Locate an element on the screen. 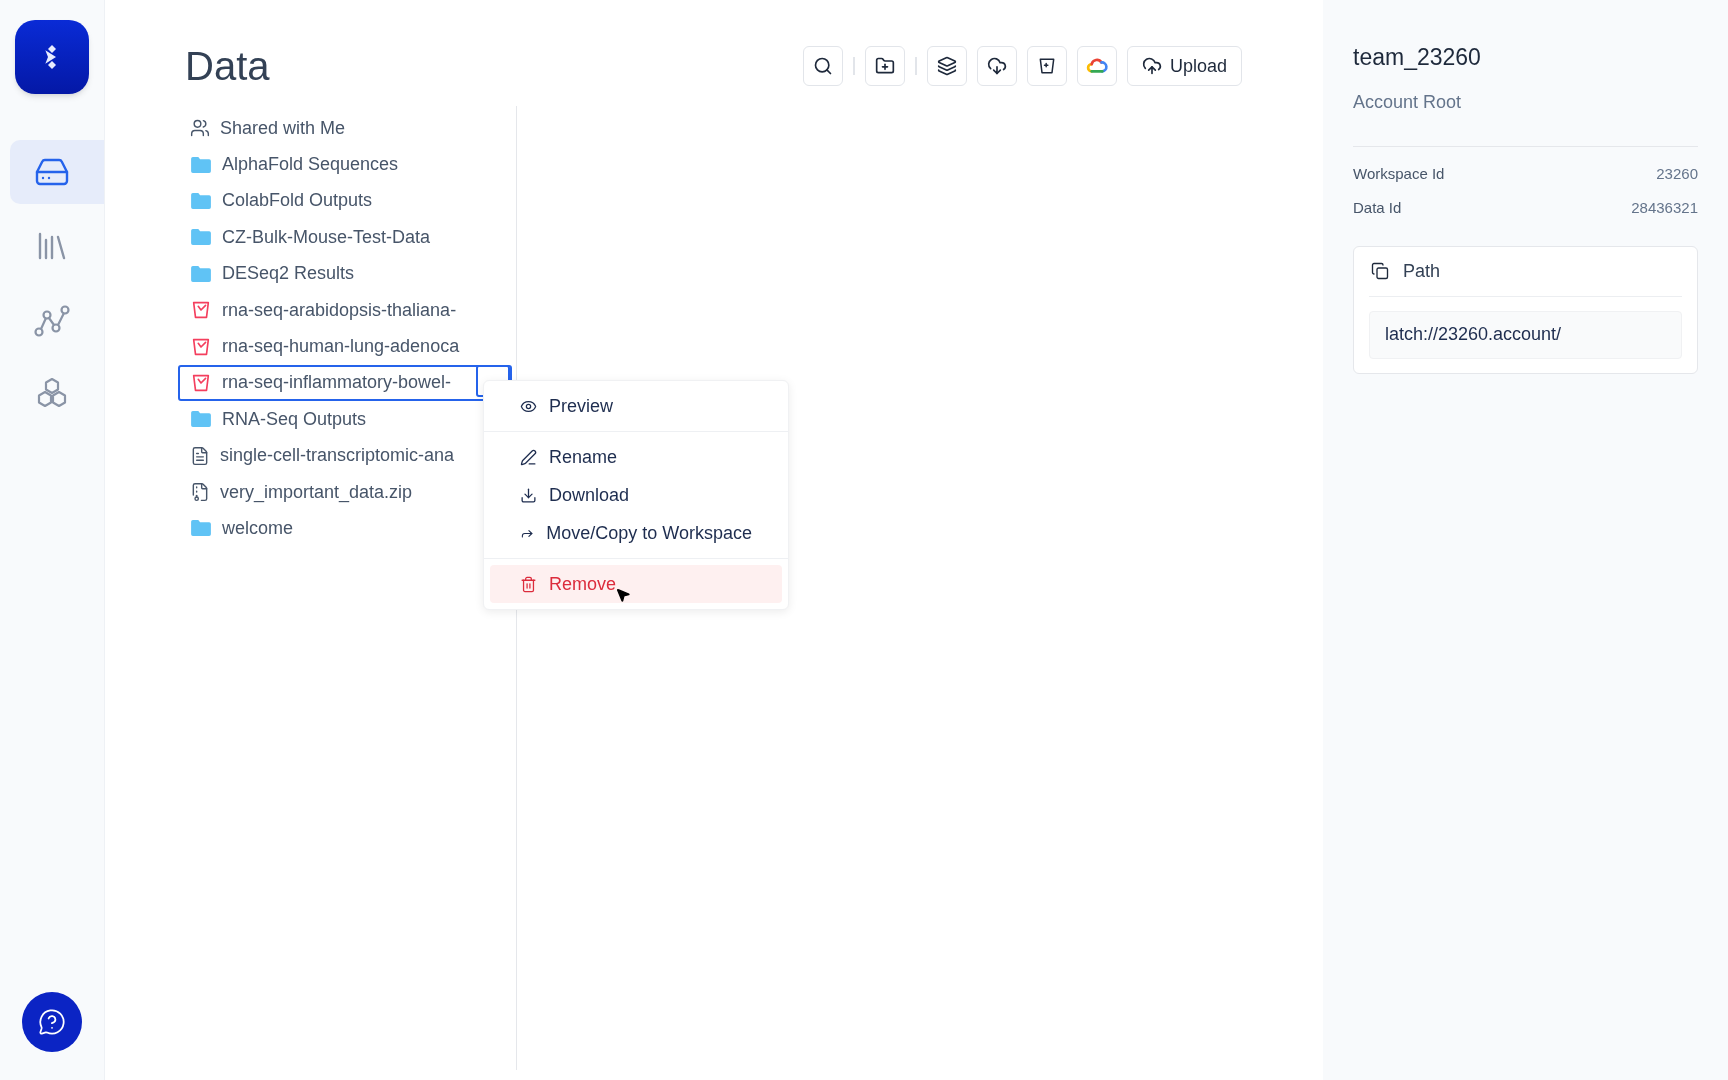 The image size is (1728, 1080). help-icon is located at coordinates (52, 1022).